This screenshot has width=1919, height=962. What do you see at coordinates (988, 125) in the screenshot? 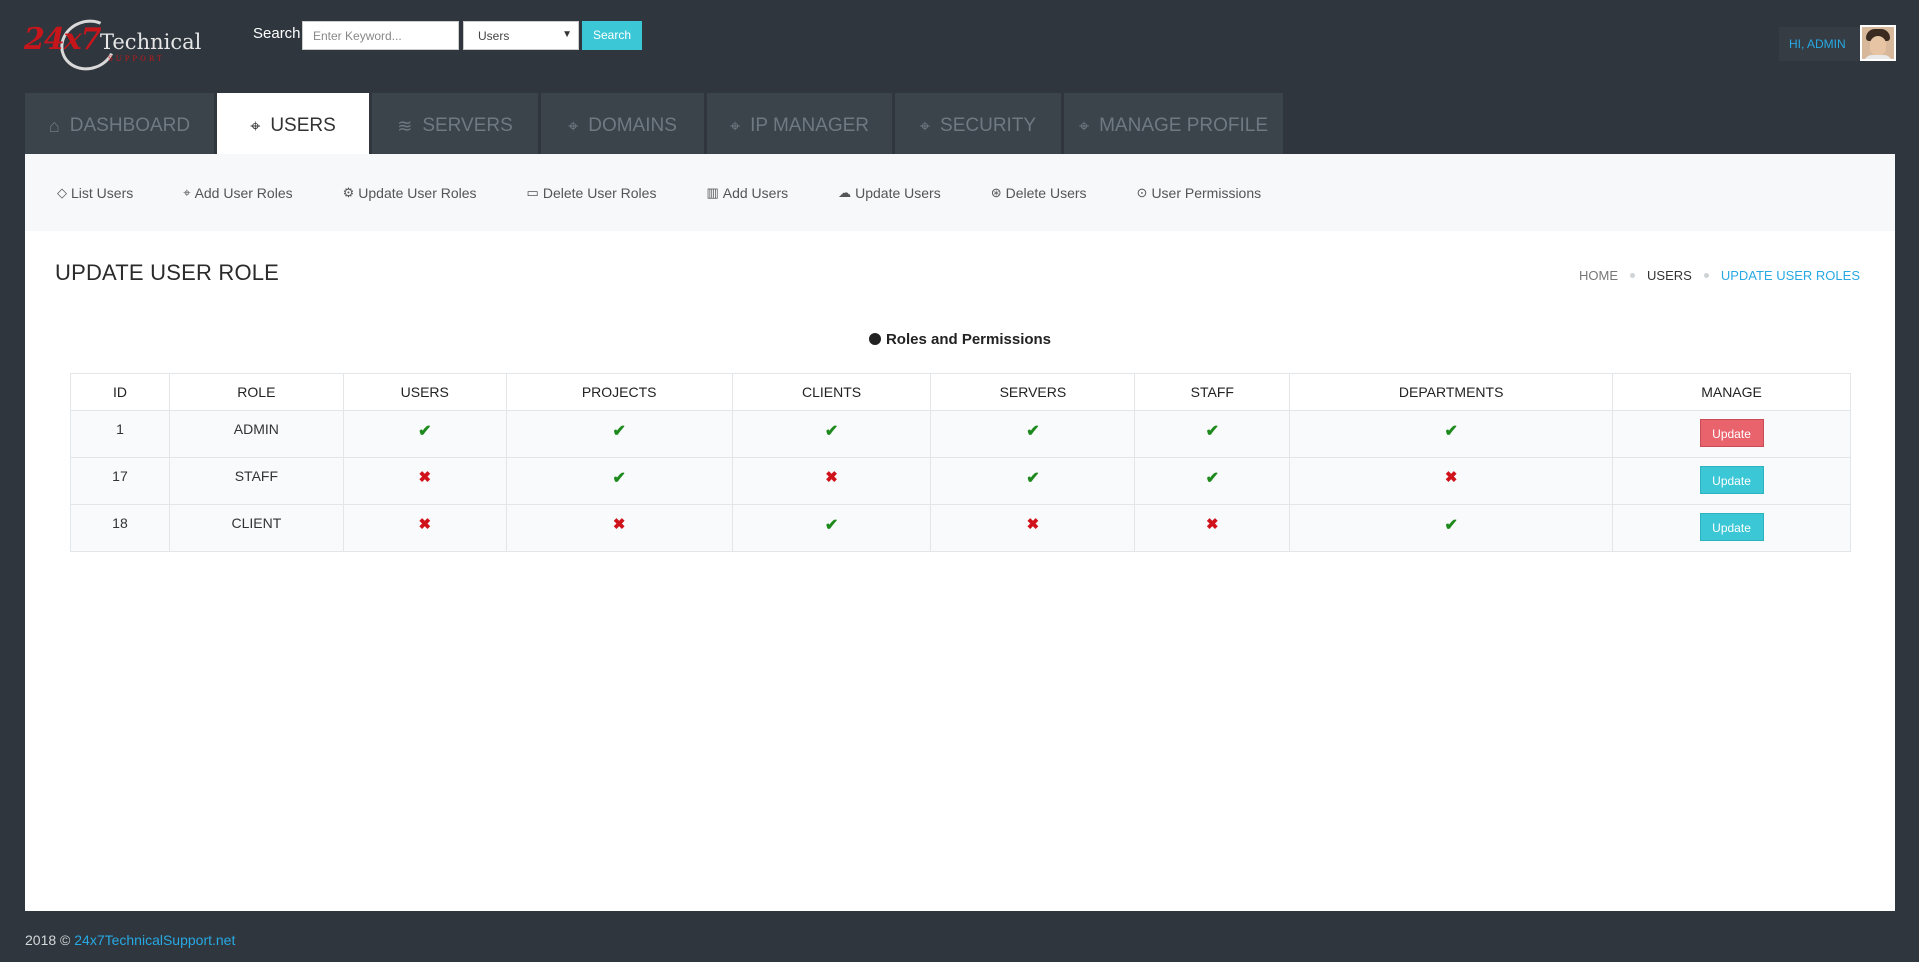
I see `tab-label: SECURITY` at bounding box center [988, 125].